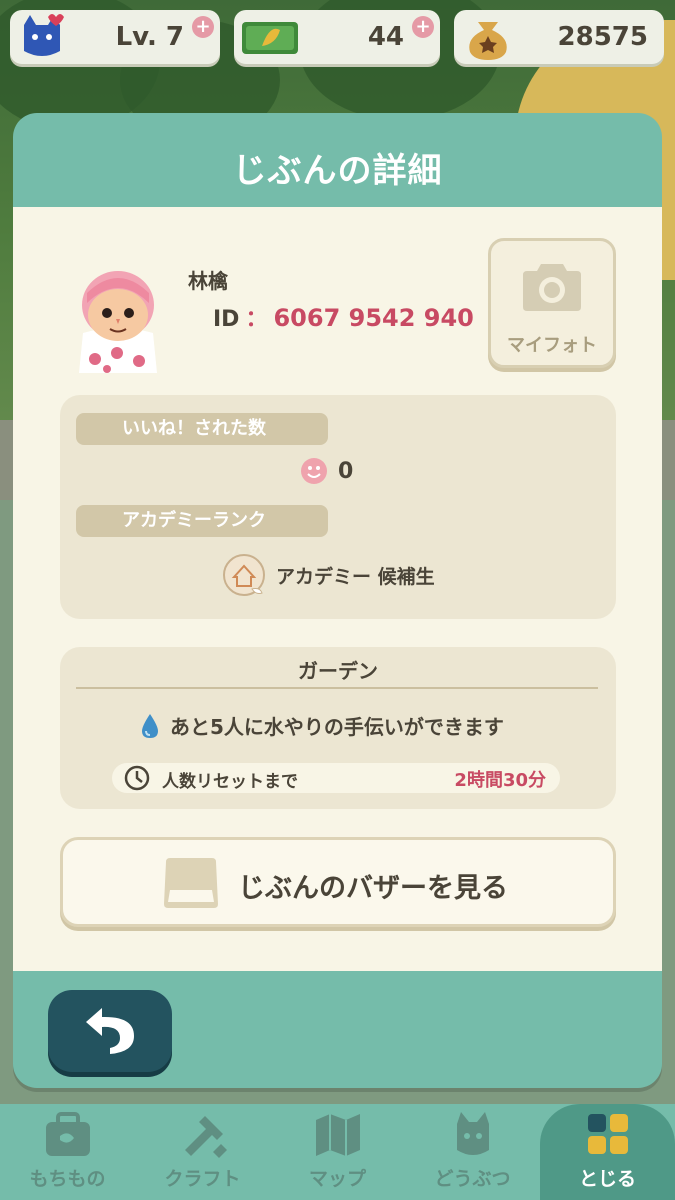  Describe the element at coordinates (500, 780) in the screenshot. I see `reset-time: 2時間30分` at that location.